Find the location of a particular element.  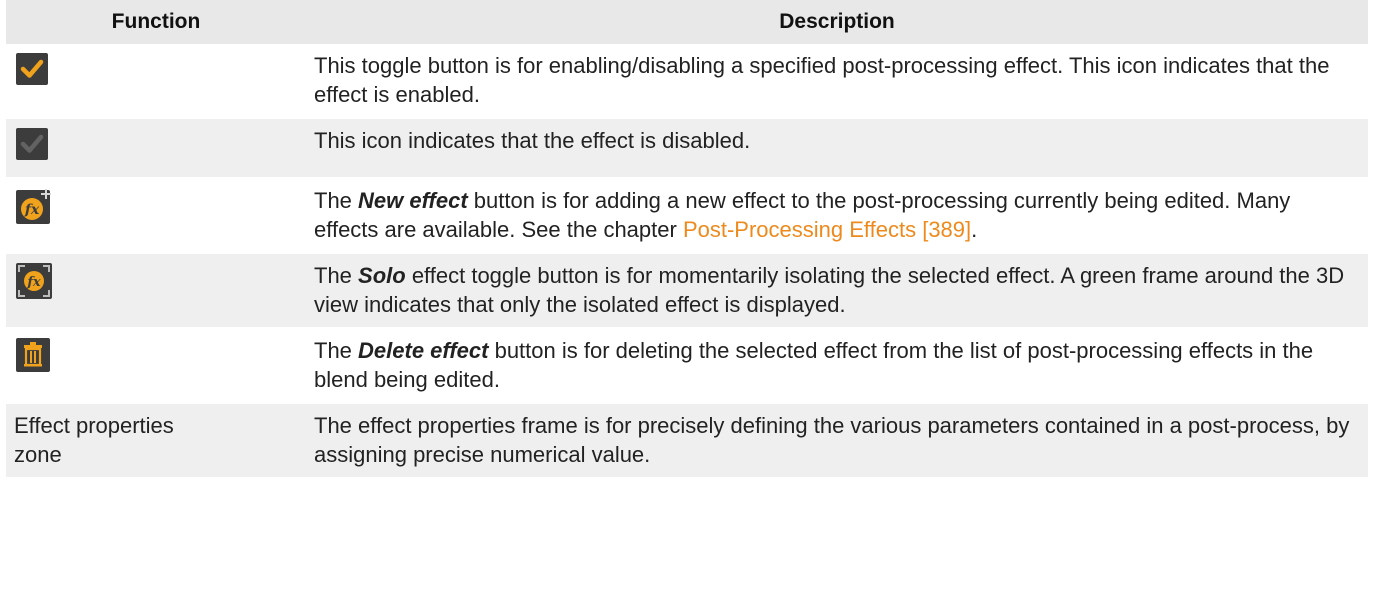

emphasis-new-effect: New effect is located at coordinates (413, 200).